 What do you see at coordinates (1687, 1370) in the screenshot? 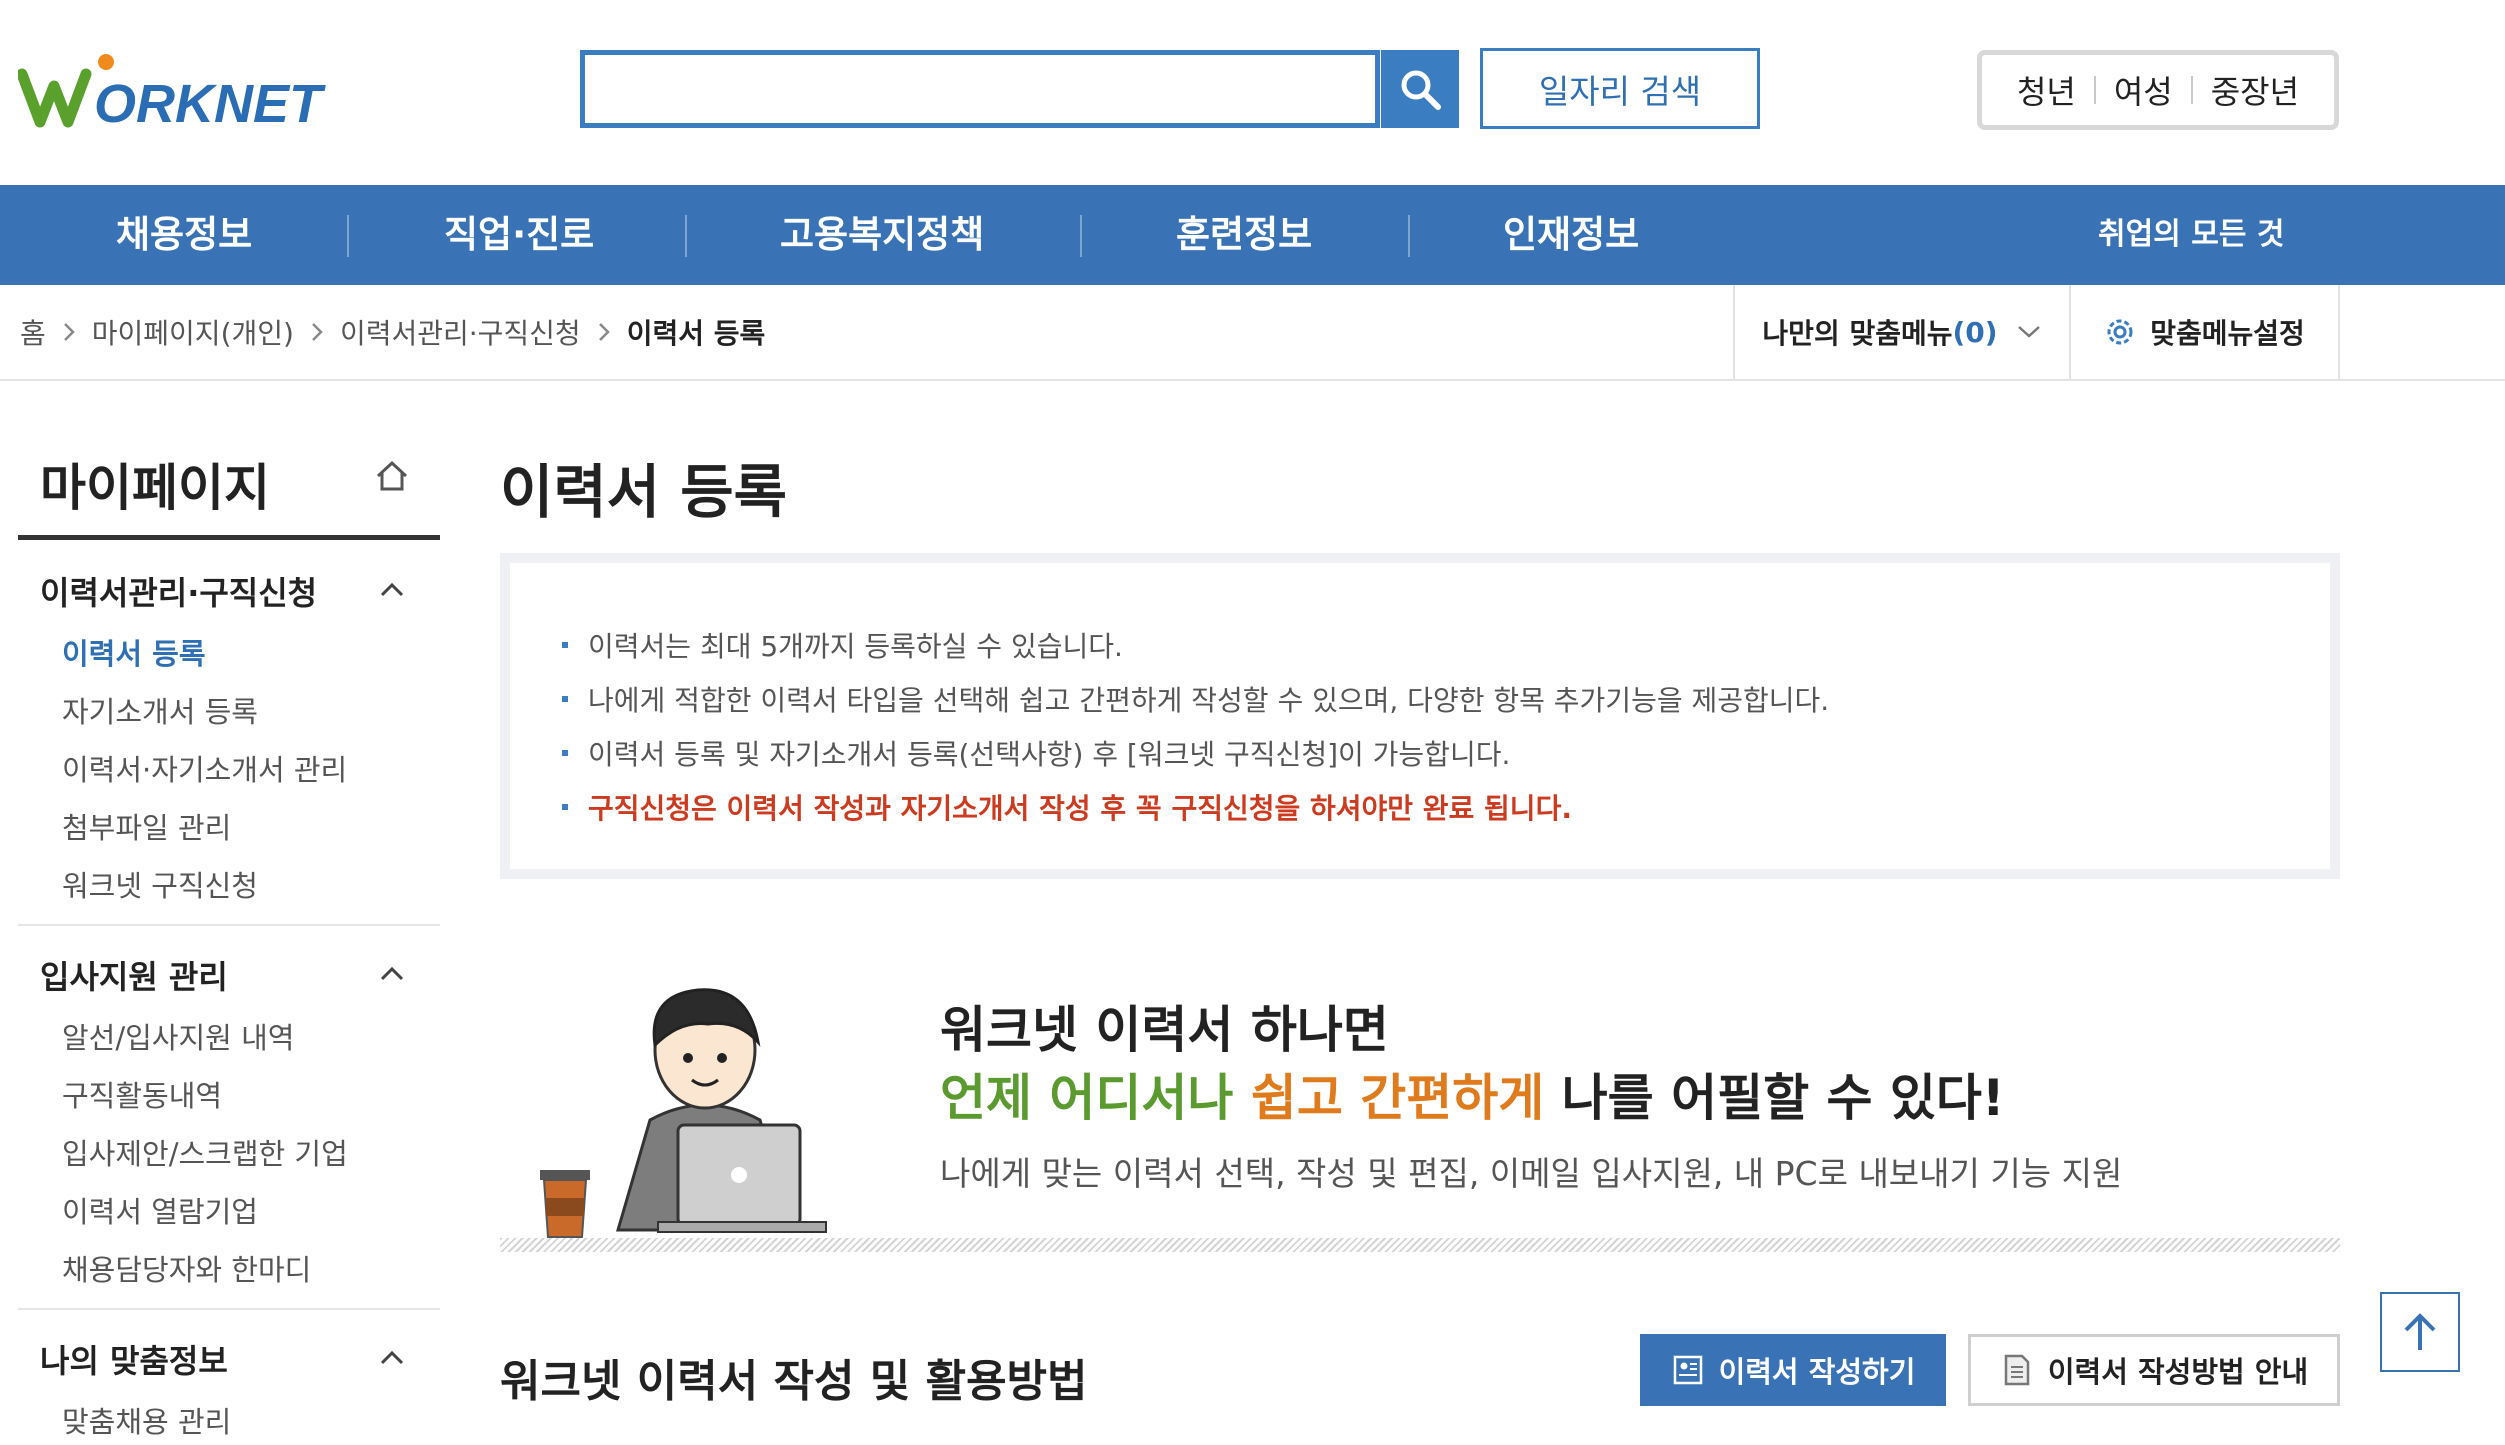
I see `resume-icon` at bounding box center [1687, 1370].